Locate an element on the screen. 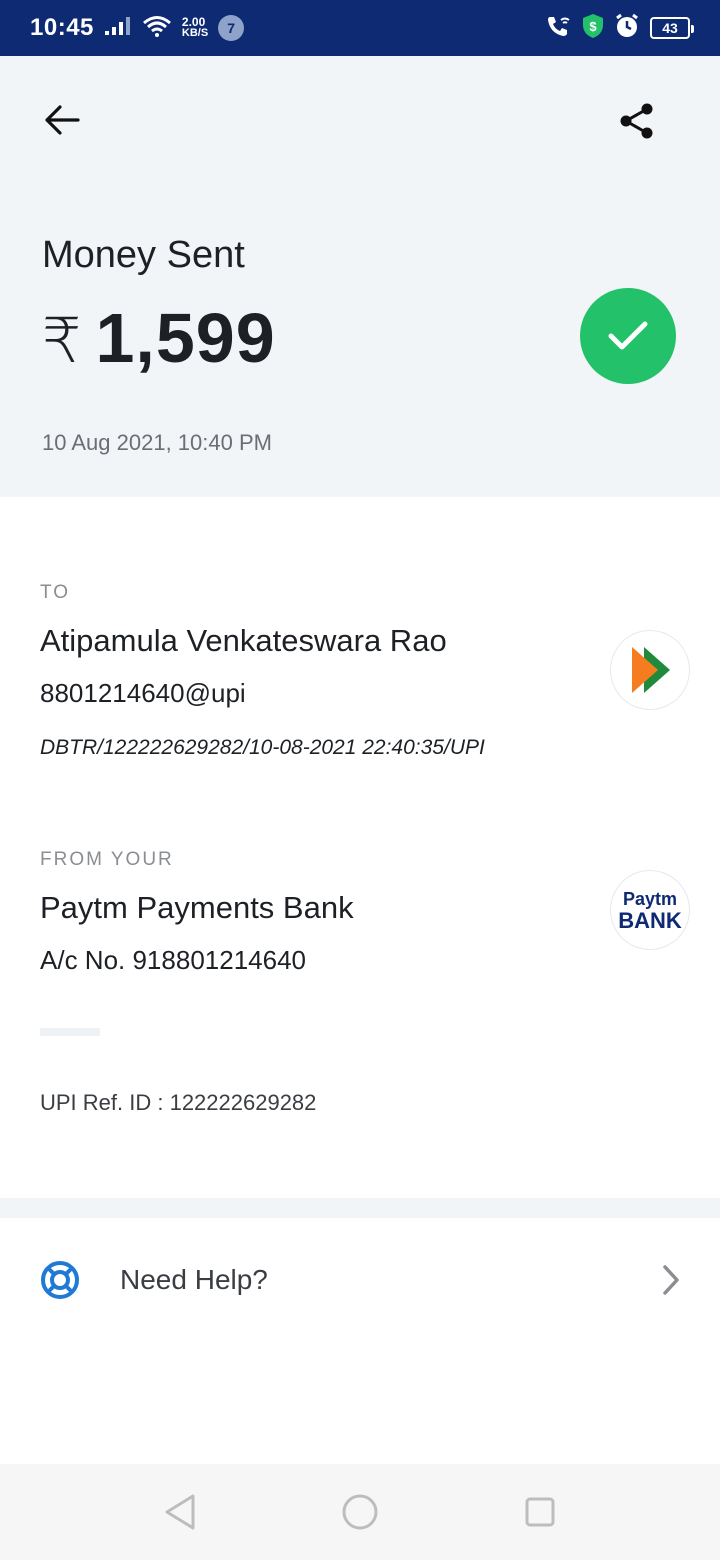  shield-dollar-icon: $ is located at coordinates (593, 28).